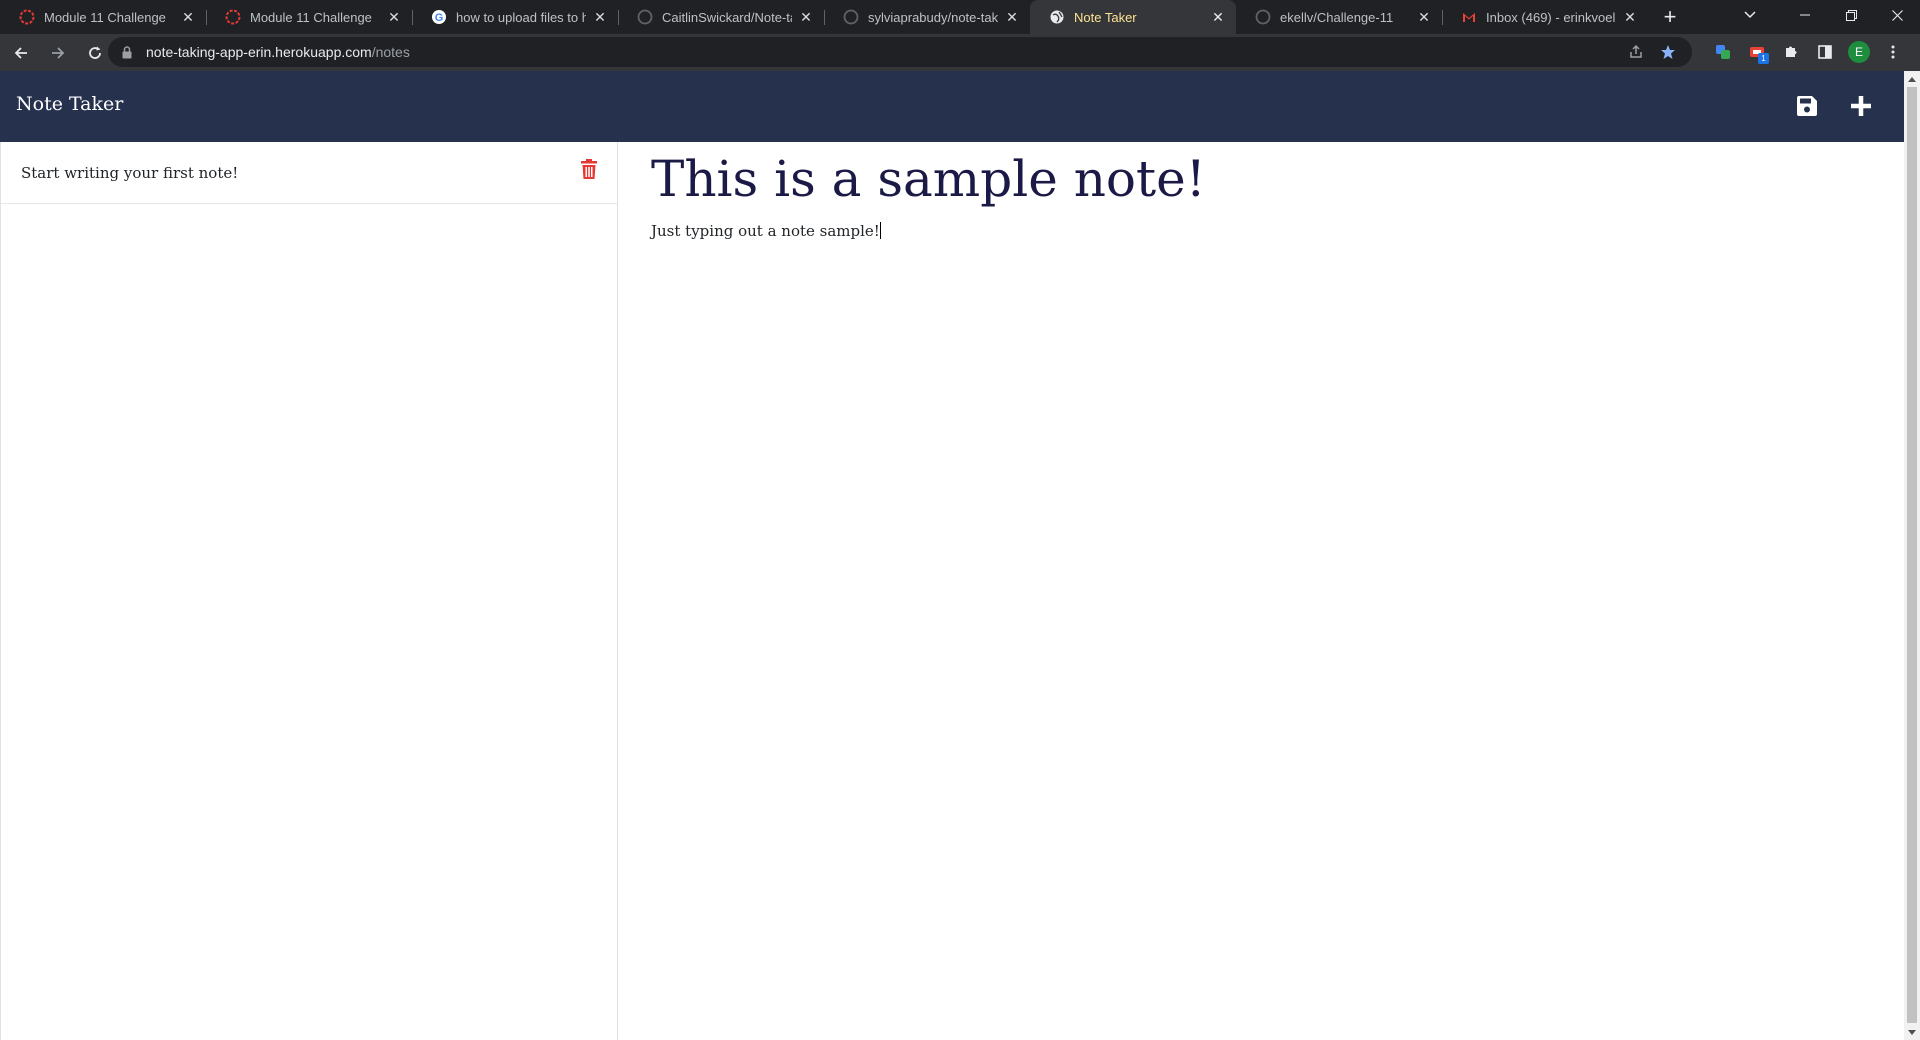 The image size is (1920, 1040). I want to click on share-icon, so click(1636, 52).